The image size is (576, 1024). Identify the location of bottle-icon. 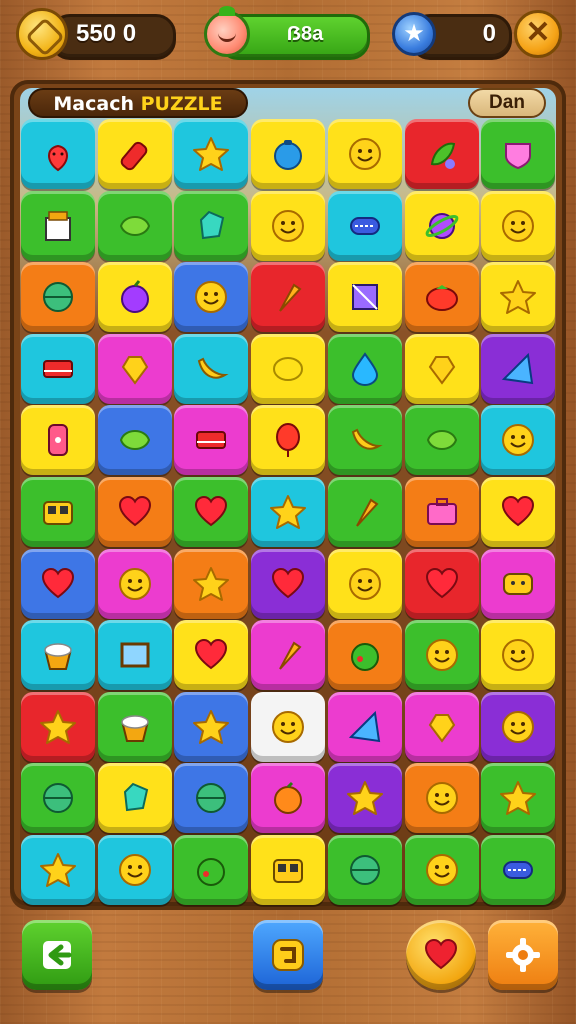
(135, 154).